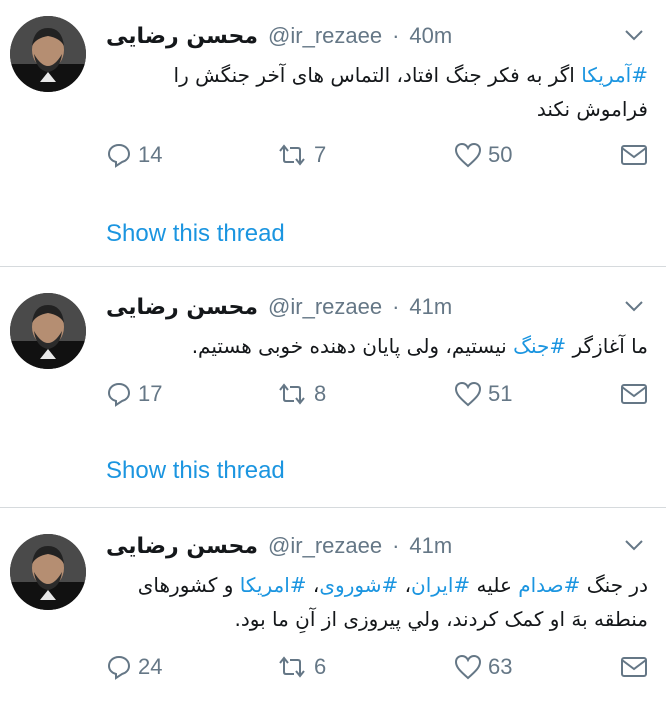 Image resolution: width=666 pixels, height=704 pixels. What do you see at coordinates (150, 154) in the screenshot?
I see `reply-count: 14` at bounding box center [150, 154].